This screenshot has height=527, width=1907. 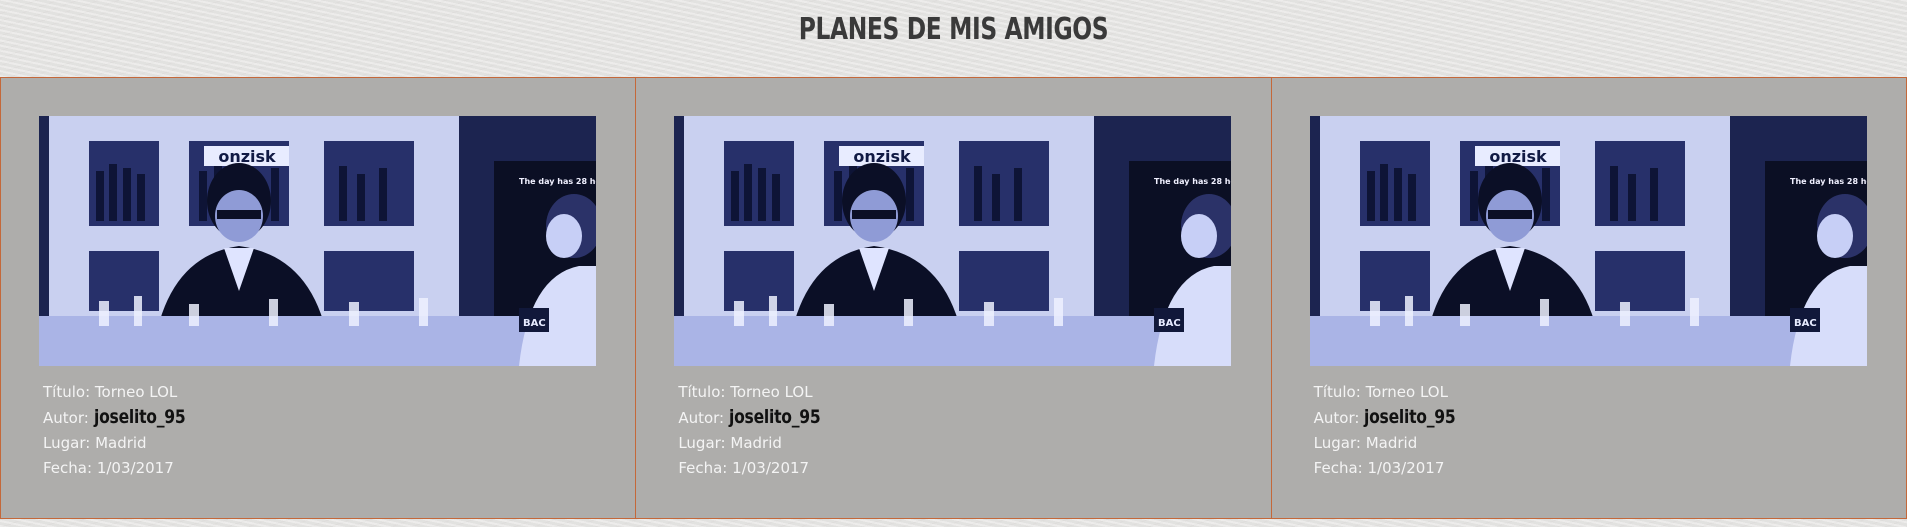 What do you see at coordinates (953, 29) in the screenshot?
I see `page-title: PLANES DE MIS AMIGOS` at bounding box center [953, 29].